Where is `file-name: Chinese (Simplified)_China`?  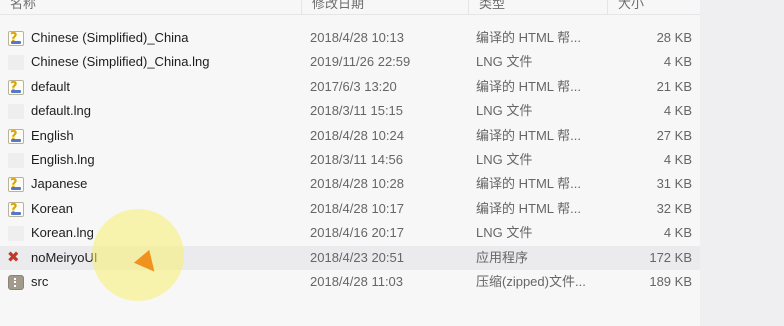 file-name: Chinese (Simplified)_China is located at coordinates (110, 37).